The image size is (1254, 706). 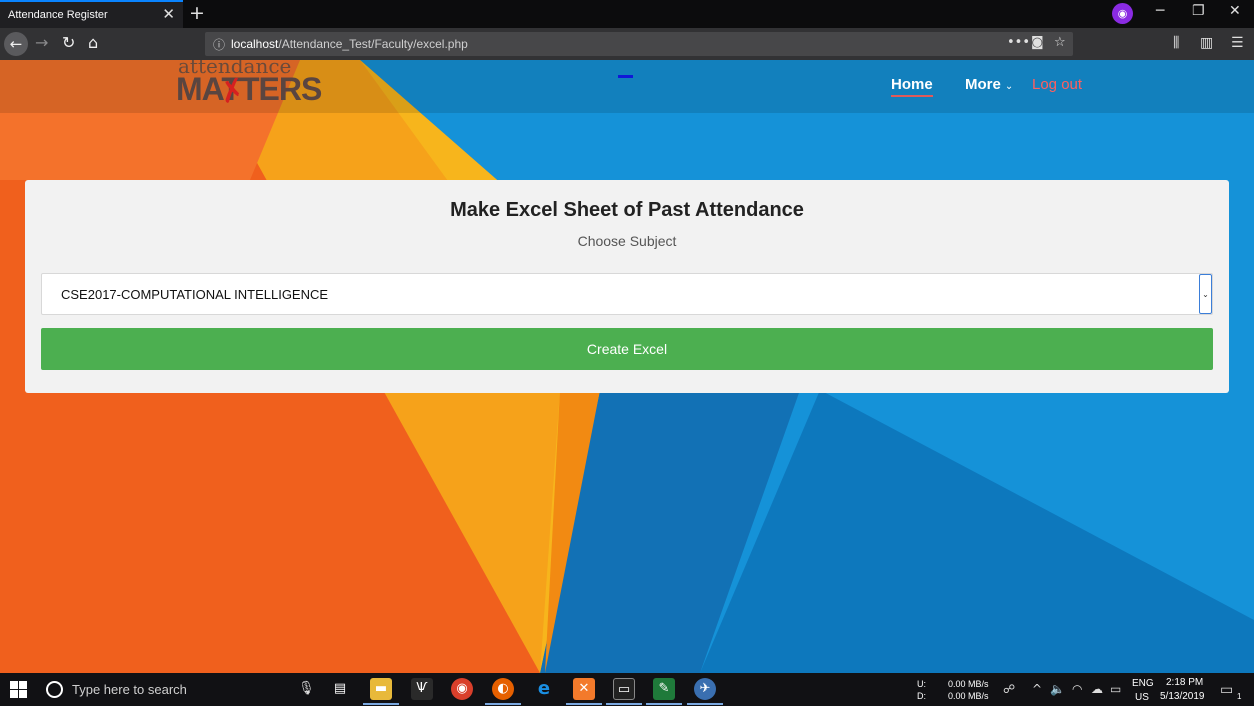 I want to click on net-up-label: U:, so click(x=921, y=684).